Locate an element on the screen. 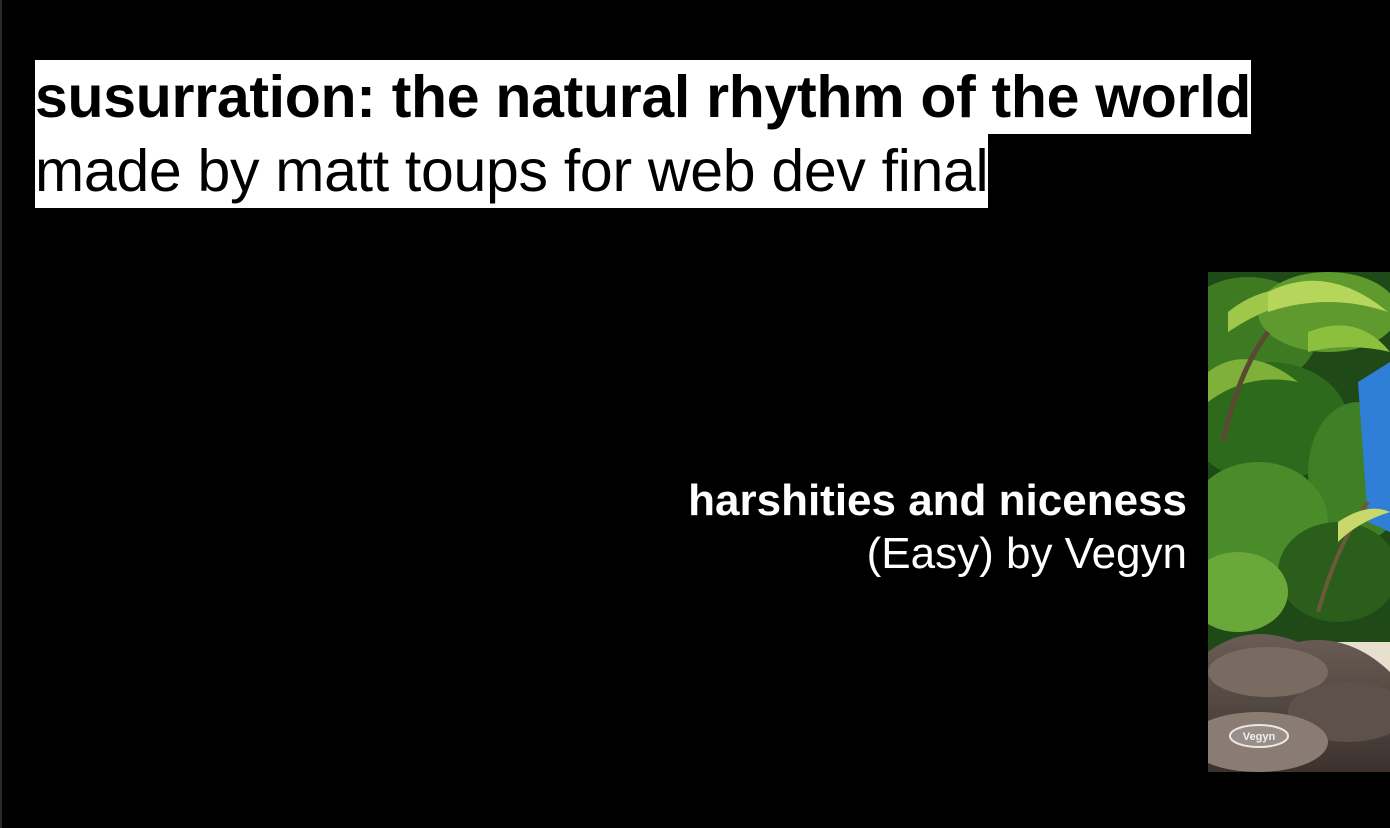 Image resolution: width=1390 pixels, height=828 pixels. album-cover-image: Vegyn is located at coordinates (1299, 522).